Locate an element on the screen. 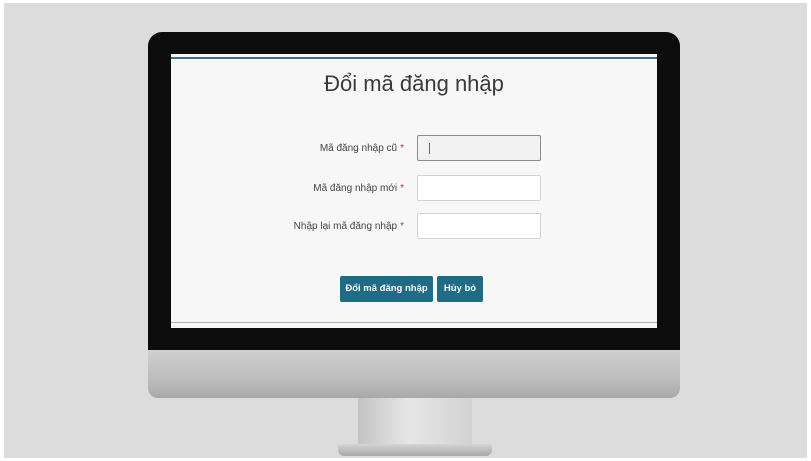 This screenshot has height=461, width=811. confirm-login-code-input is located at coordinates (479, 226).